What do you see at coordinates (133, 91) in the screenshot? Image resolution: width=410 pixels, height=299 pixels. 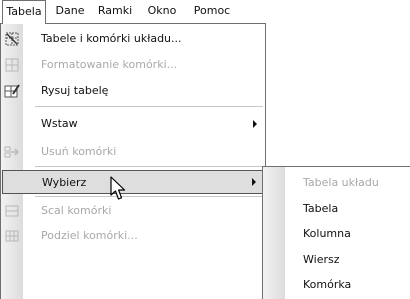 I see `menu-item-draw-table: Rysuj tabelę` at bounding box center [133, 91].